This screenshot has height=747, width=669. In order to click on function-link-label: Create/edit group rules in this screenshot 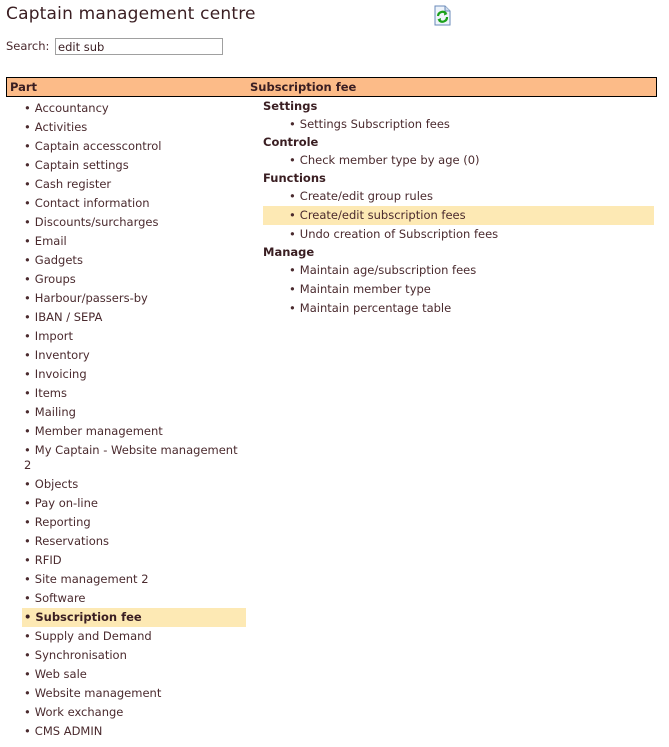, I will do `click(366, 196)`.